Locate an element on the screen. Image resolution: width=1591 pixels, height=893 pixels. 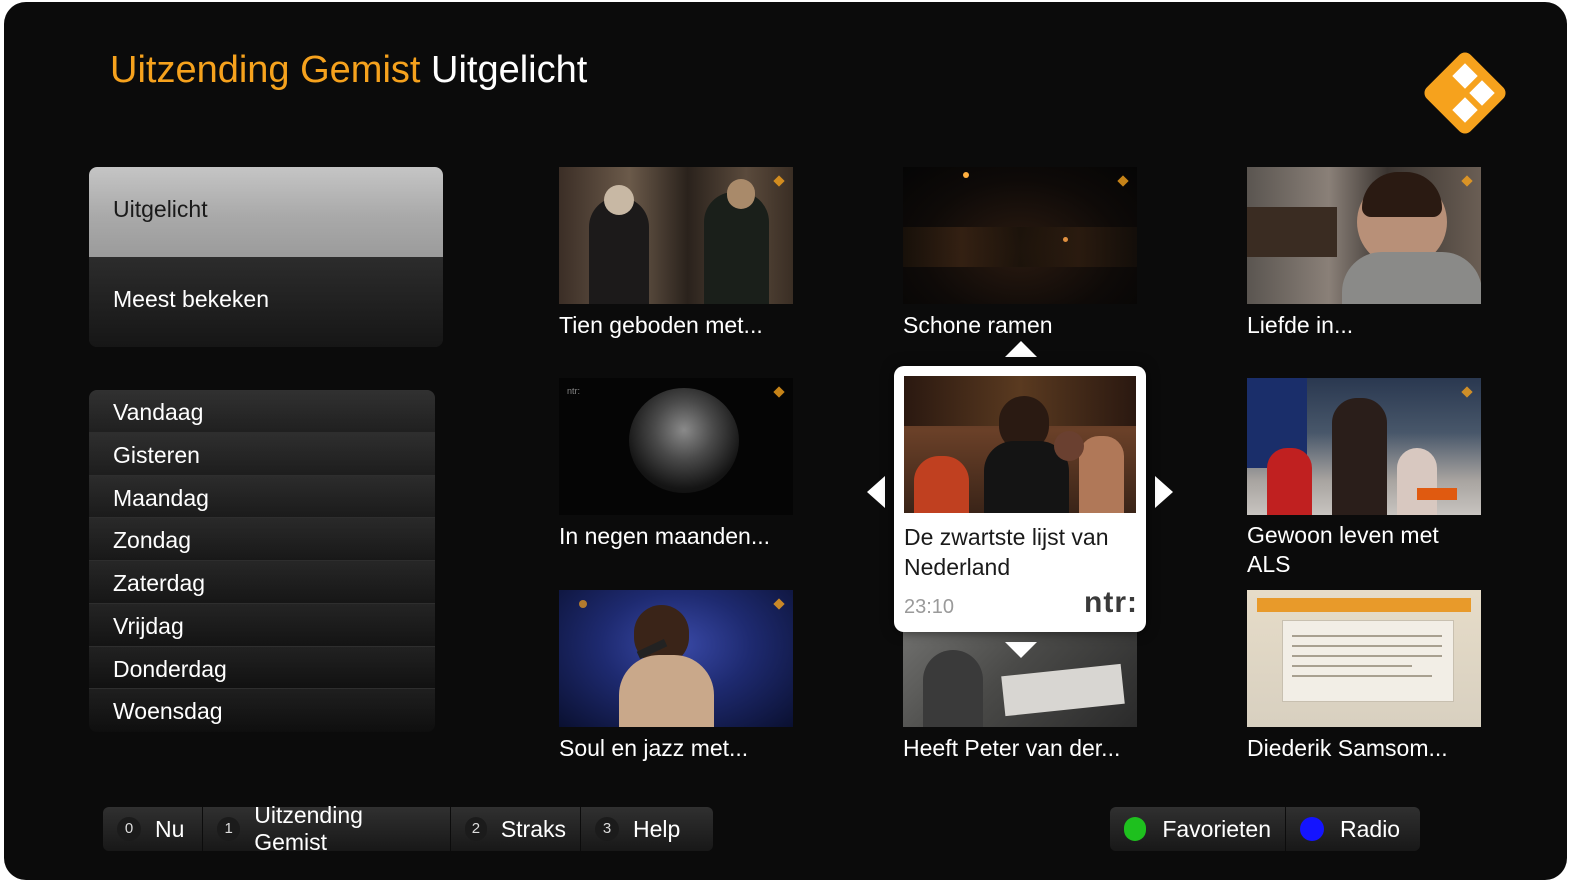
main-menu: Uitgelicht Meest bekeken is located at coordinates (266, 257).